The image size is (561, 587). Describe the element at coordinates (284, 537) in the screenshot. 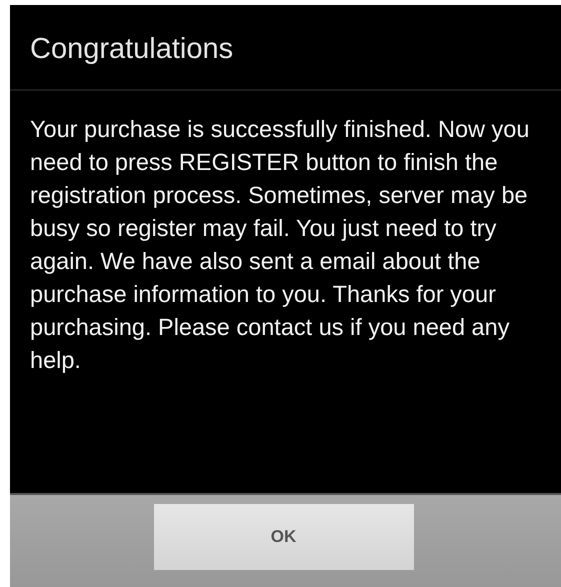

I see `ok-button: OK` at that location.